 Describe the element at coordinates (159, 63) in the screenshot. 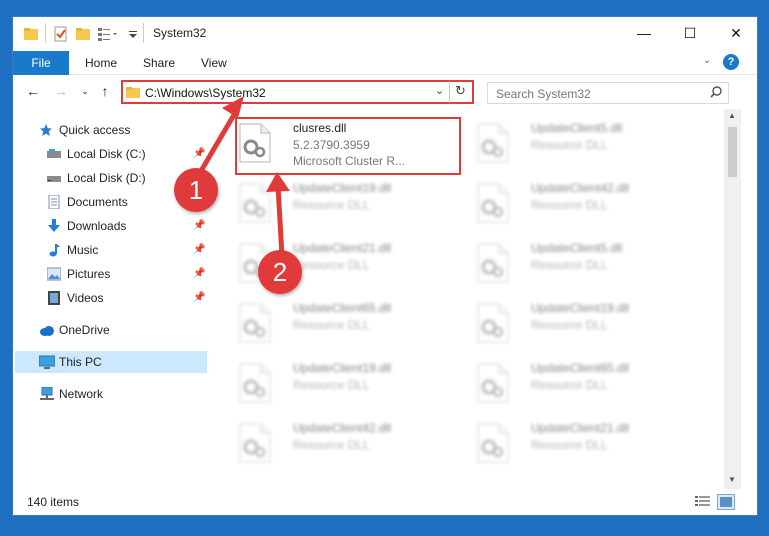

I see `tab-share: Share` at that location.